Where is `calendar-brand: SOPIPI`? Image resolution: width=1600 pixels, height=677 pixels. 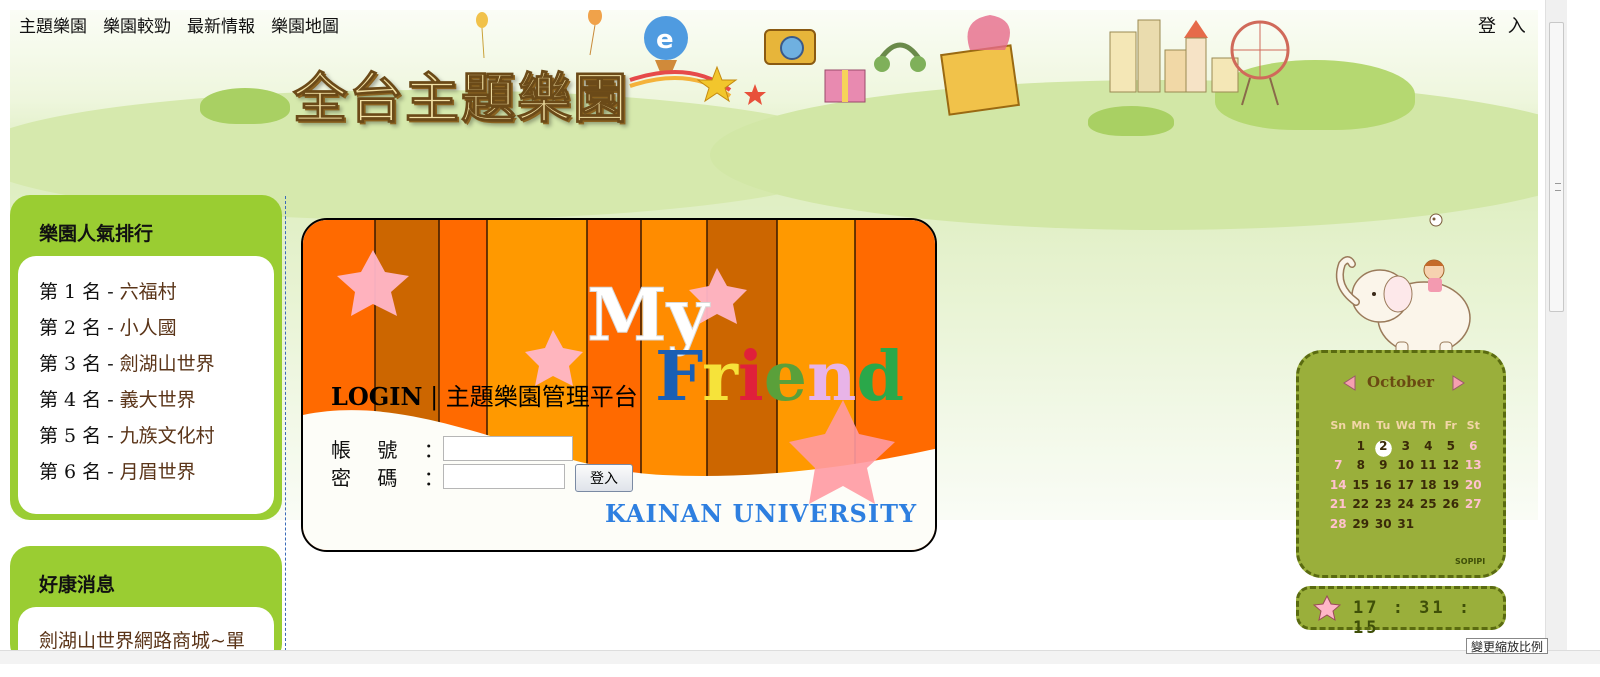
calendar-brand: SOPIPI is located at coordinates (1470, 561).